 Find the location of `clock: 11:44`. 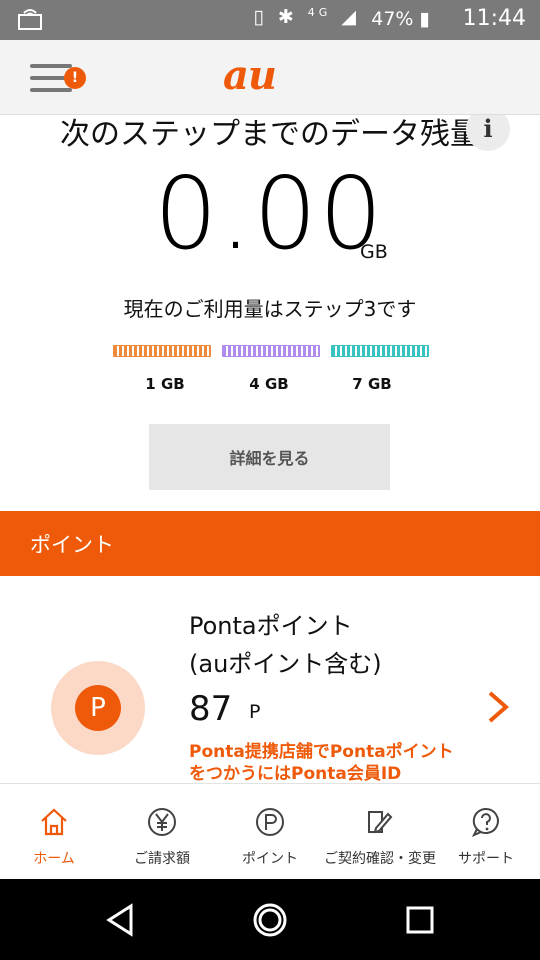

clock: 11:44 is located at coordinates (494, 18).